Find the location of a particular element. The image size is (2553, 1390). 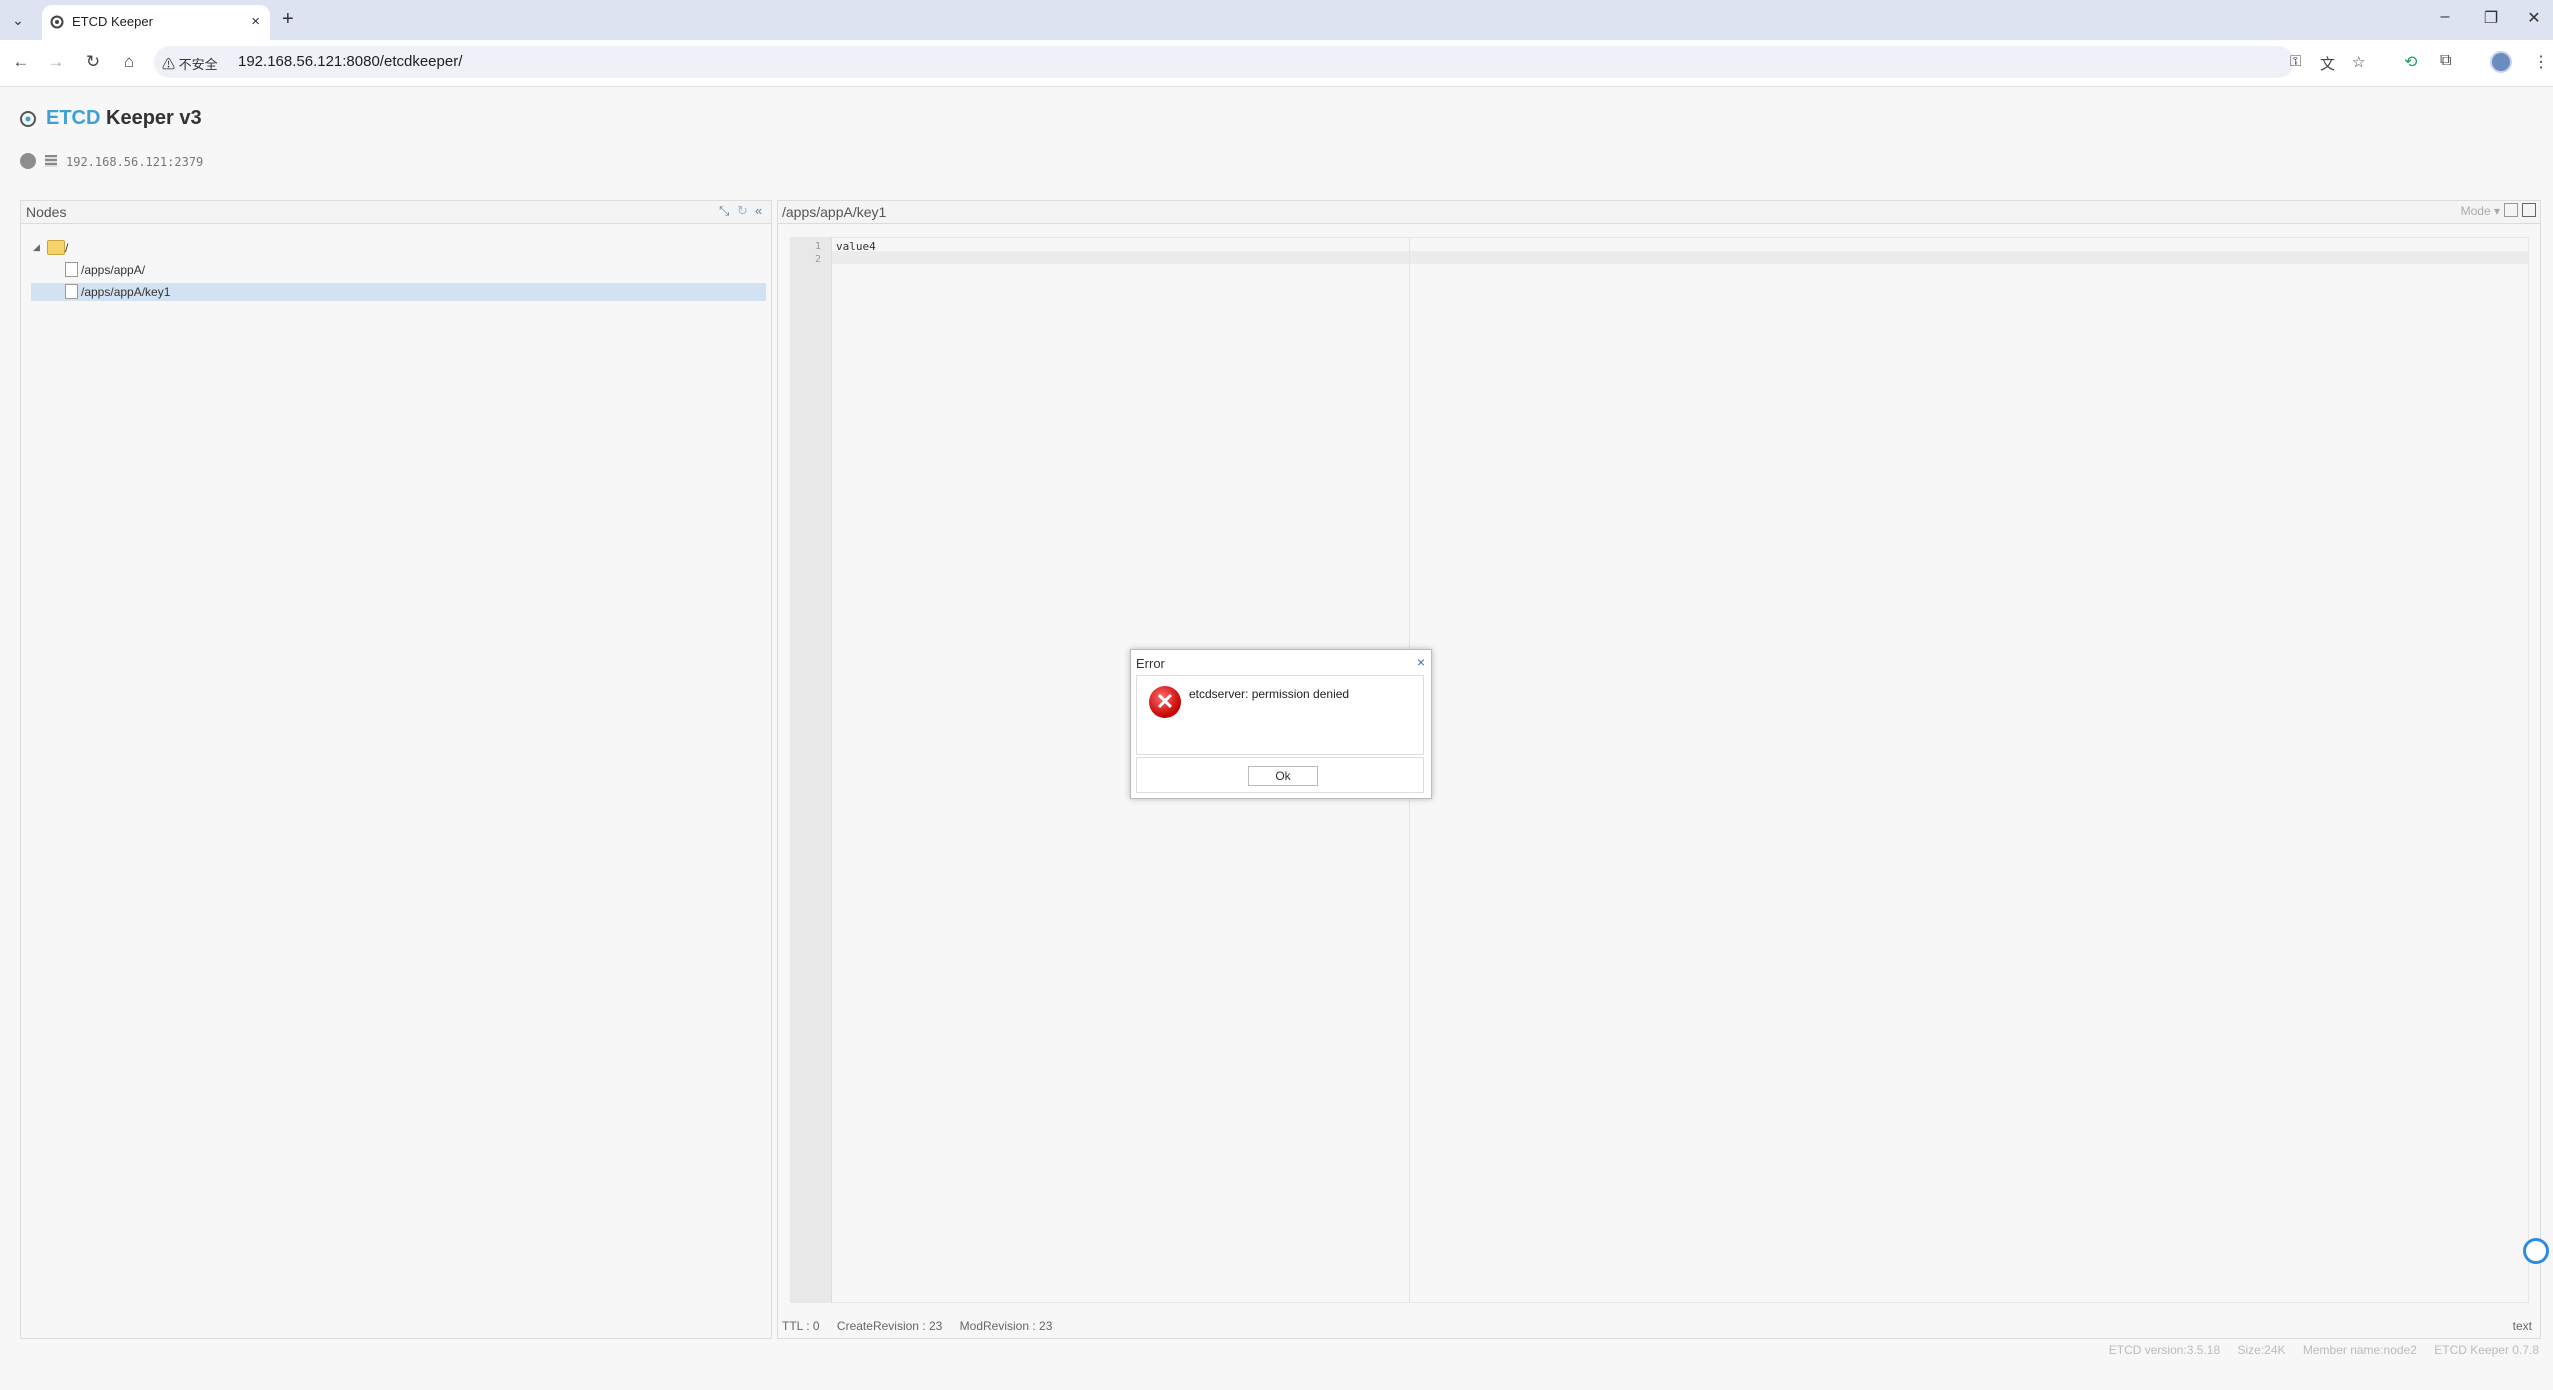

ok-button: Ok is located at coordinates (1283, 776).